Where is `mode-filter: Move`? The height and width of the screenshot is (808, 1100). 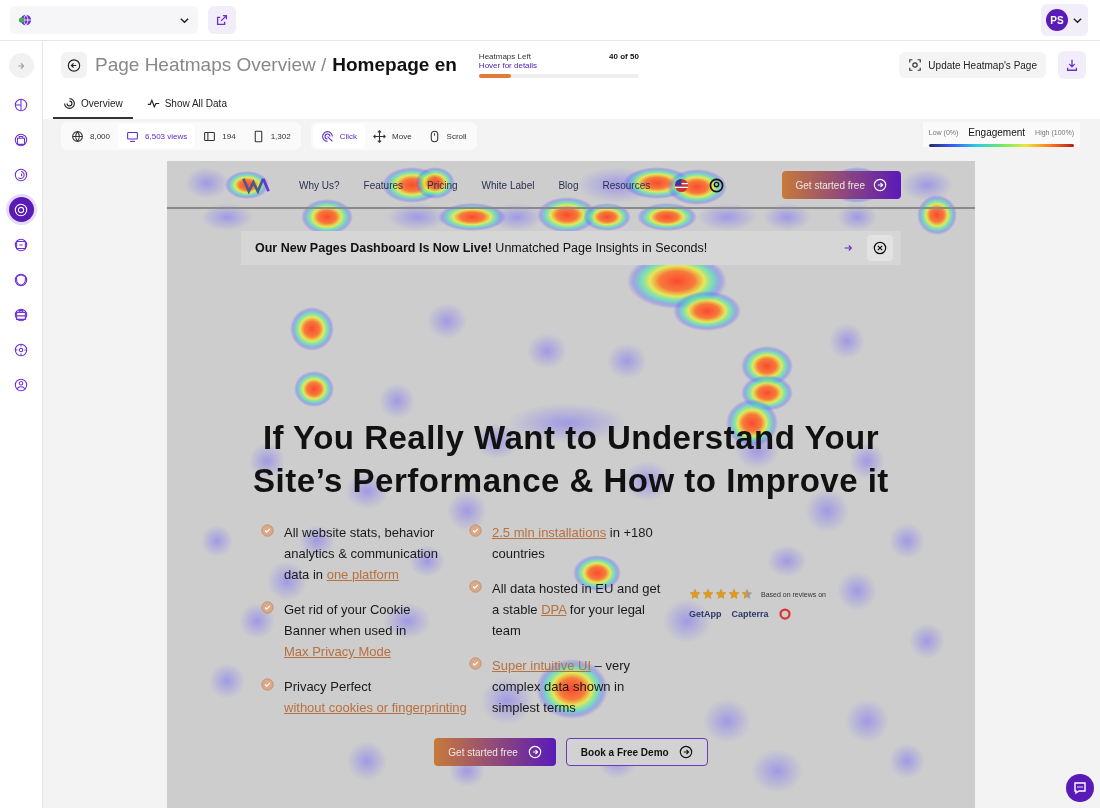
mode-filter: Move is located at coordinates (392, 136).